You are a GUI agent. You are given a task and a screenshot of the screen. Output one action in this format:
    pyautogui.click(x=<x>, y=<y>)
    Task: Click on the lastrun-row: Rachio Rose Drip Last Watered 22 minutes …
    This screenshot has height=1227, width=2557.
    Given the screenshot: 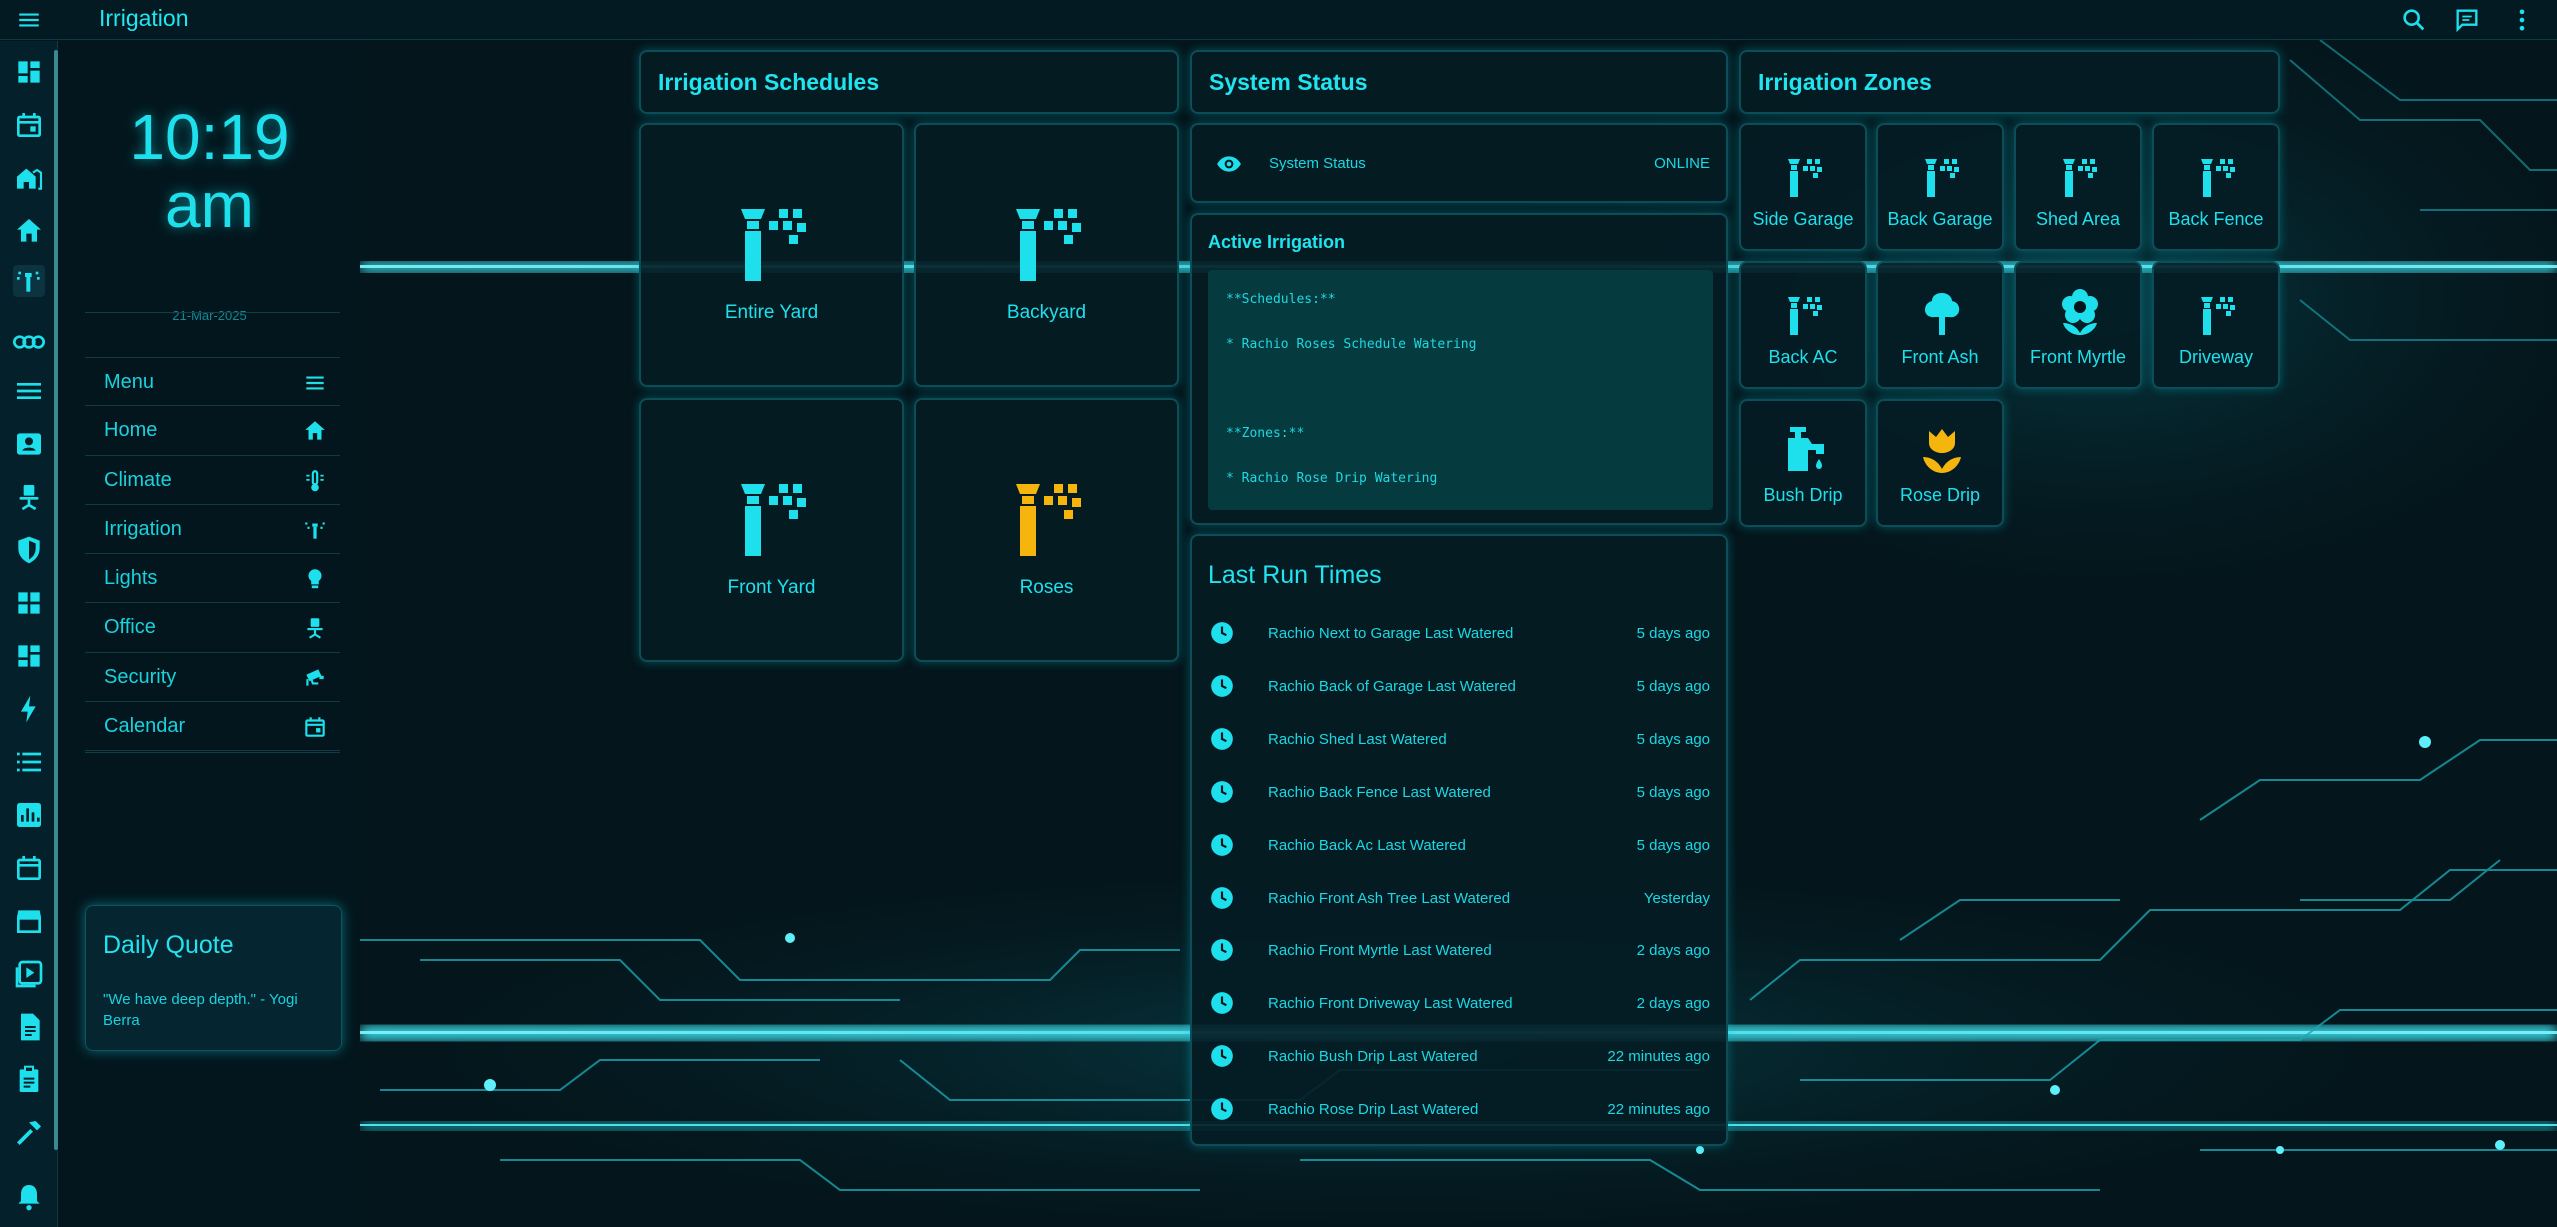 What is the action you would take?
    pyautogui.click(x=1459, y=1109)
    